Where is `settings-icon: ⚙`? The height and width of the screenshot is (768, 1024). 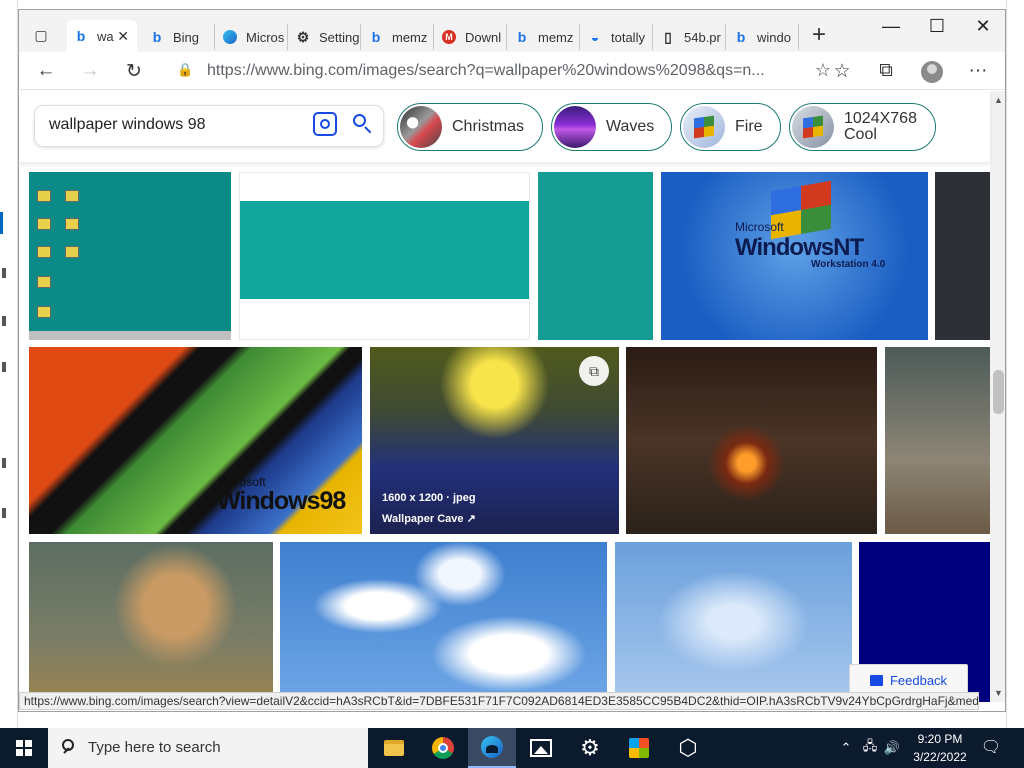 settings-icon: ⚙ is located at coordinates (590, 748).